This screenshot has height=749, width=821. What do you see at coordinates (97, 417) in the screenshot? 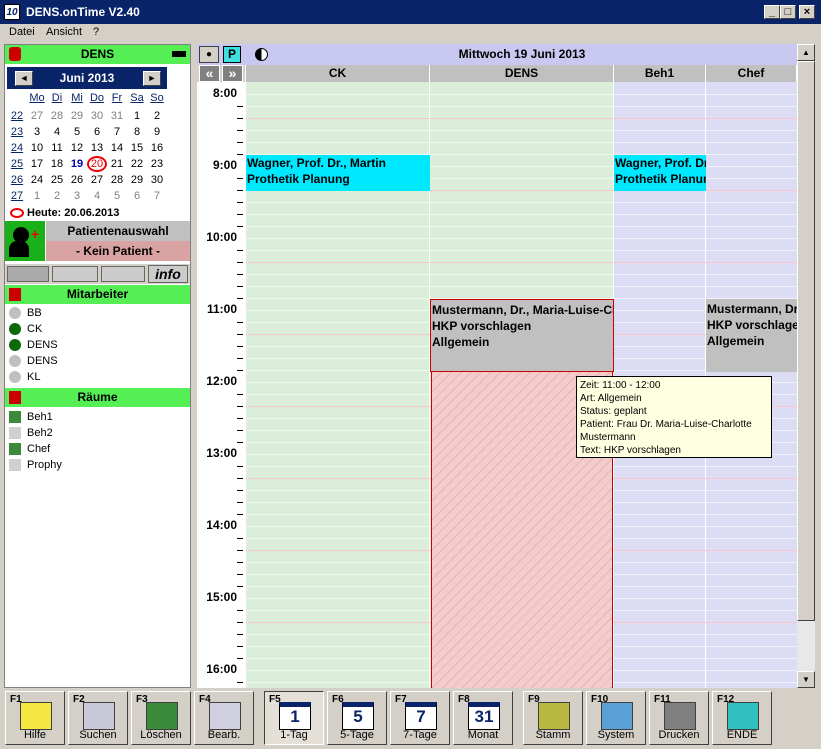
I see `room-item: Beh1` at bounding box center [97, 417].